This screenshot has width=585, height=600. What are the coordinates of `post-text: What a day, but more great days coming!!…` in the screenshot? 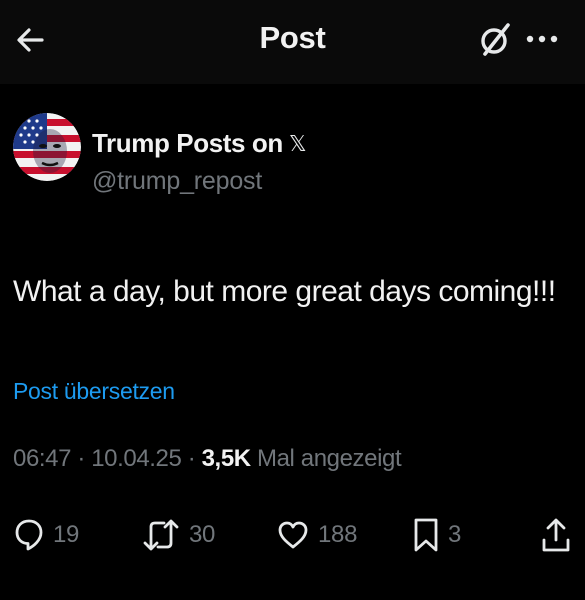 It's located at (284, 291).